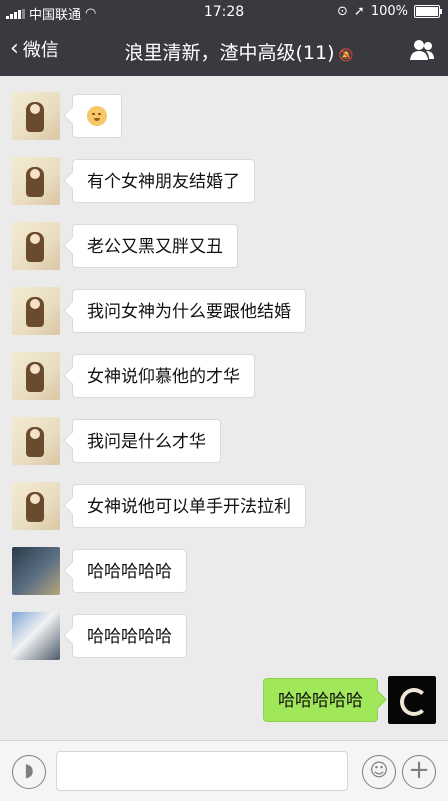 The height and width of the screenshot is (801, 448). What do you see at coordinates (412, 700) in the screenshot?
I see `my-avatar` at bounding box center [412, 700].